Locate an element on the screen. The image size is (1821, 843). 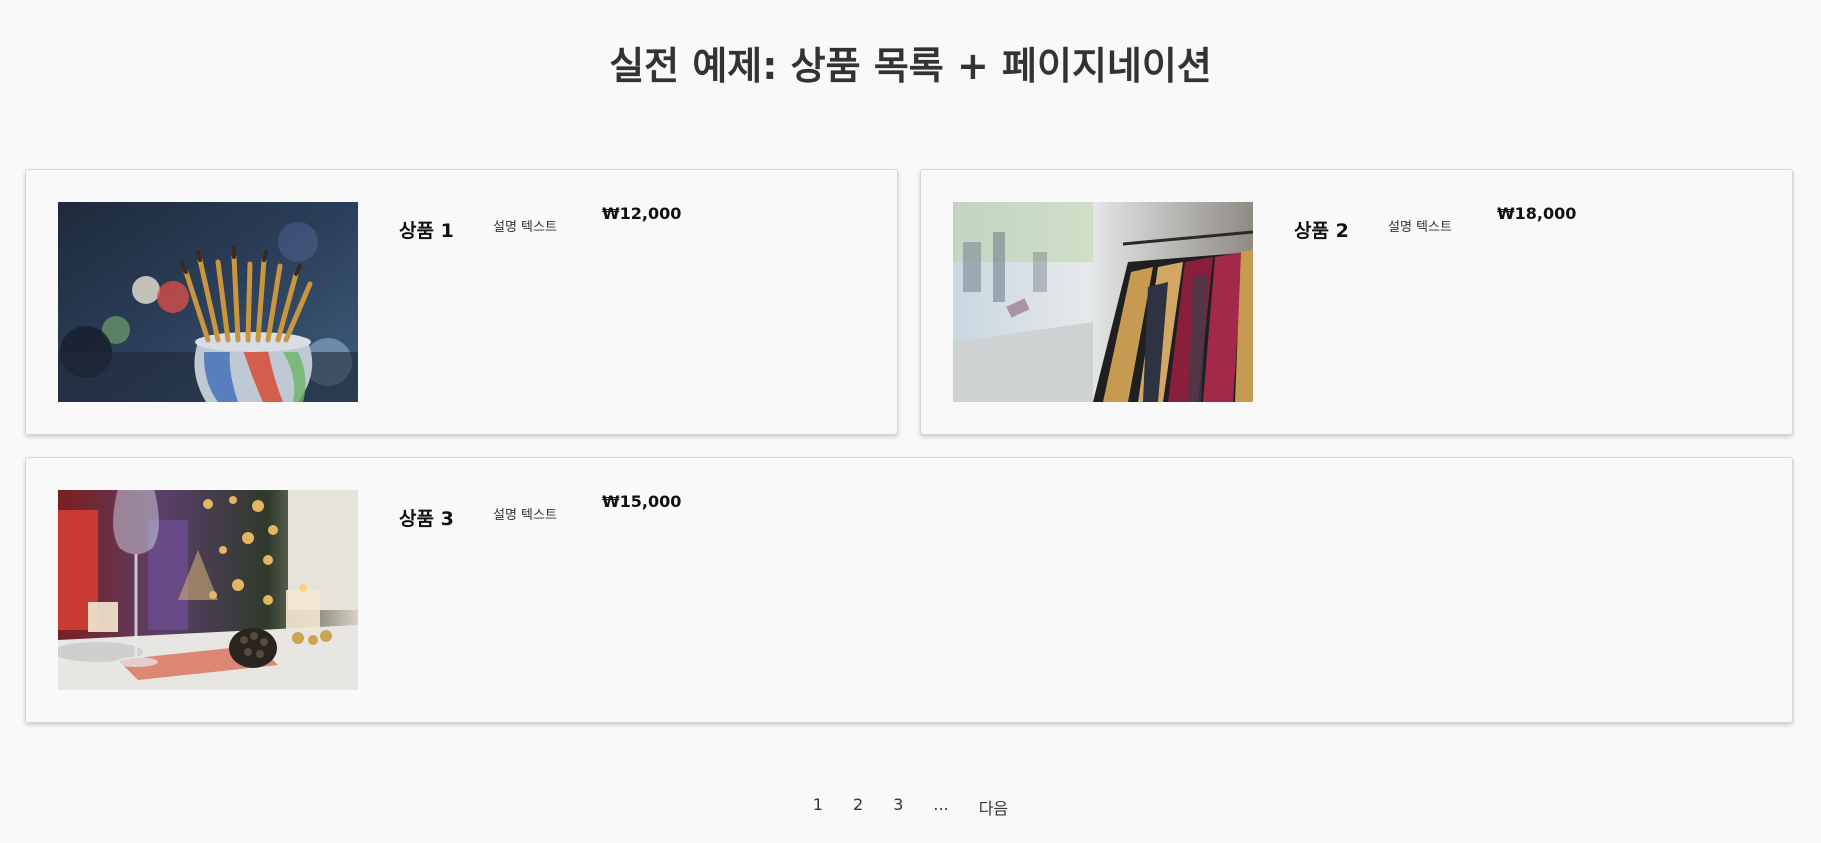
clothes-rack-photo is located at coordinates (1103, 302).